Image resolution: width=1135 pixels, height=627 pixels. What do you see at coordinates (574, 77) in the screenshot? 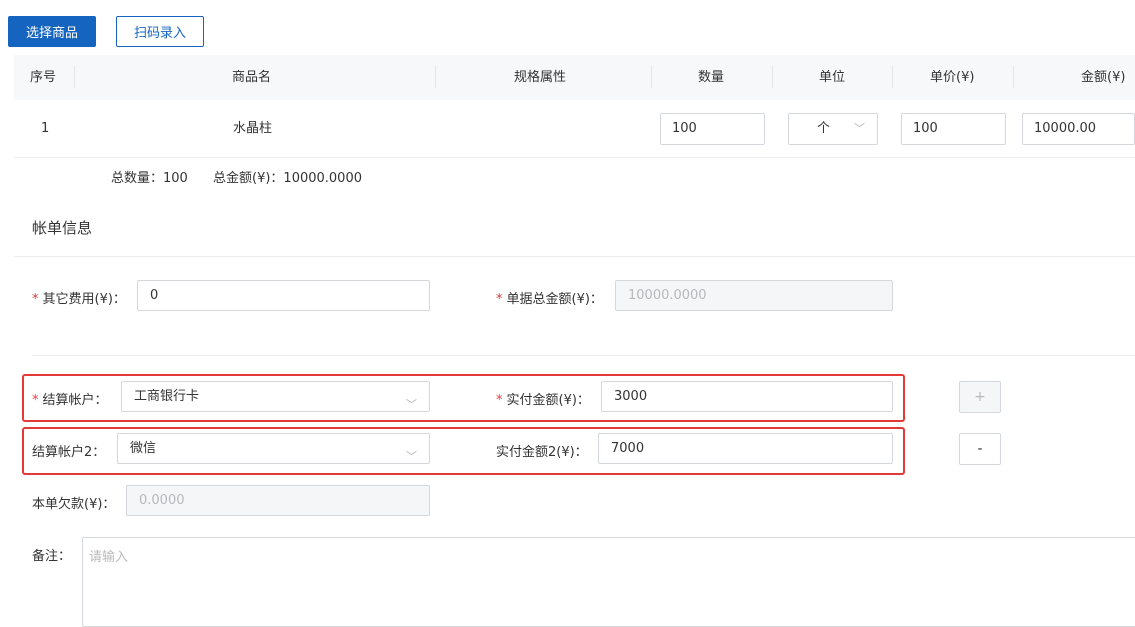
I see `table-header: 序号 商品名 规格属性 数量 单位 单价(¥) 金额(¥)` at bounding box center [574, 77].